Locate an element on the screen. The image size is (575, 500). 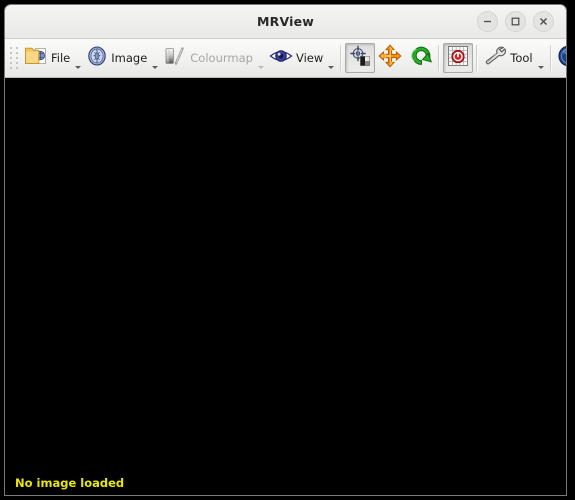
toolbar-button-move is located at coordinates (390, 58).